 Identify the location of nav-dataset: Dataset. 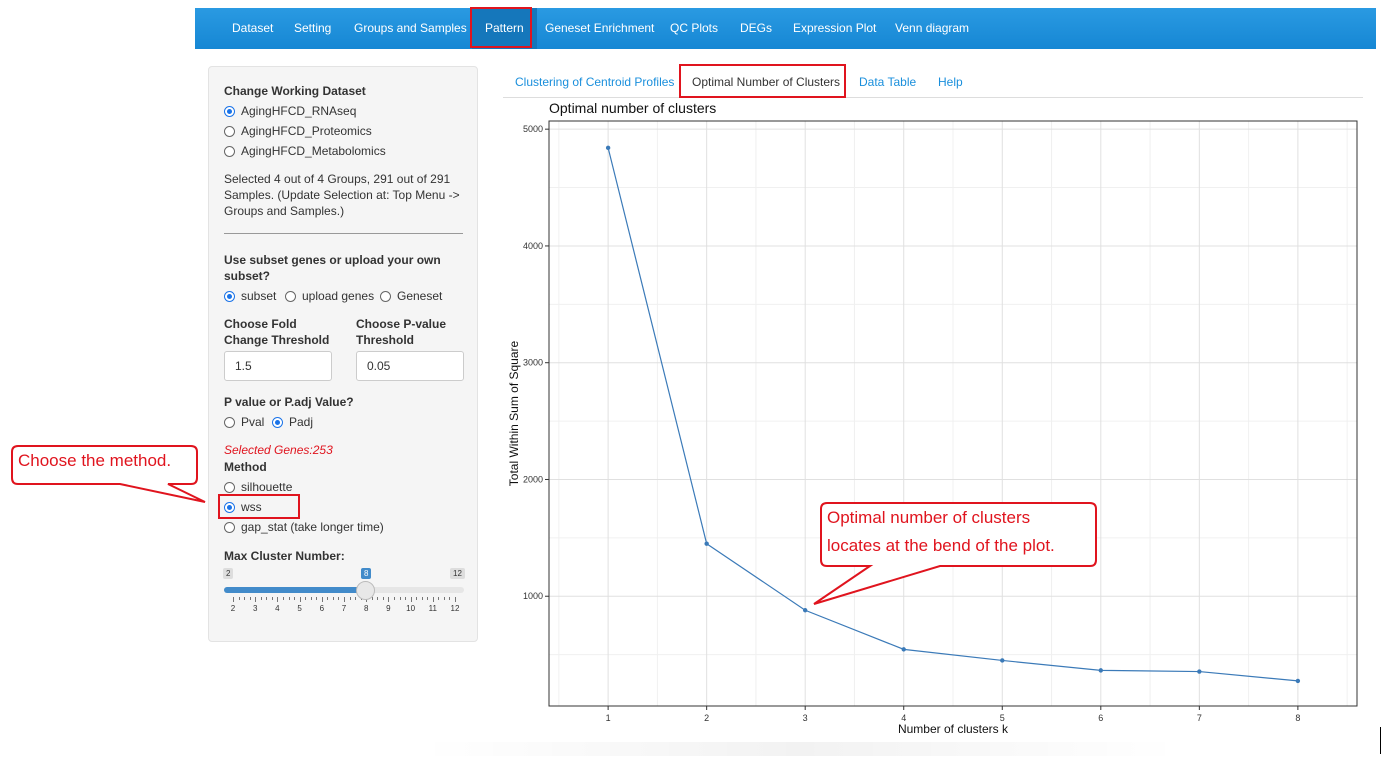
(252, 28).